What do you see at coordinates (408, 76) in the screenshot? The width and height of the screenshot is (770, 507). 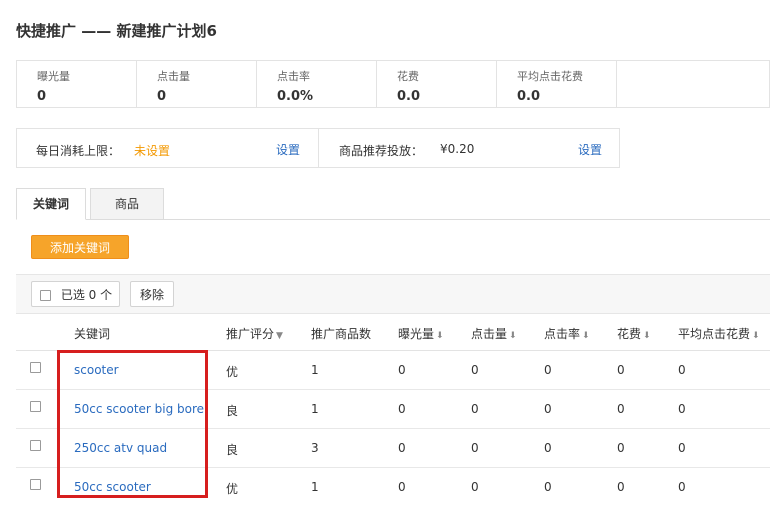 I see `stat-label: 花费` at bounding box center [408, 76].